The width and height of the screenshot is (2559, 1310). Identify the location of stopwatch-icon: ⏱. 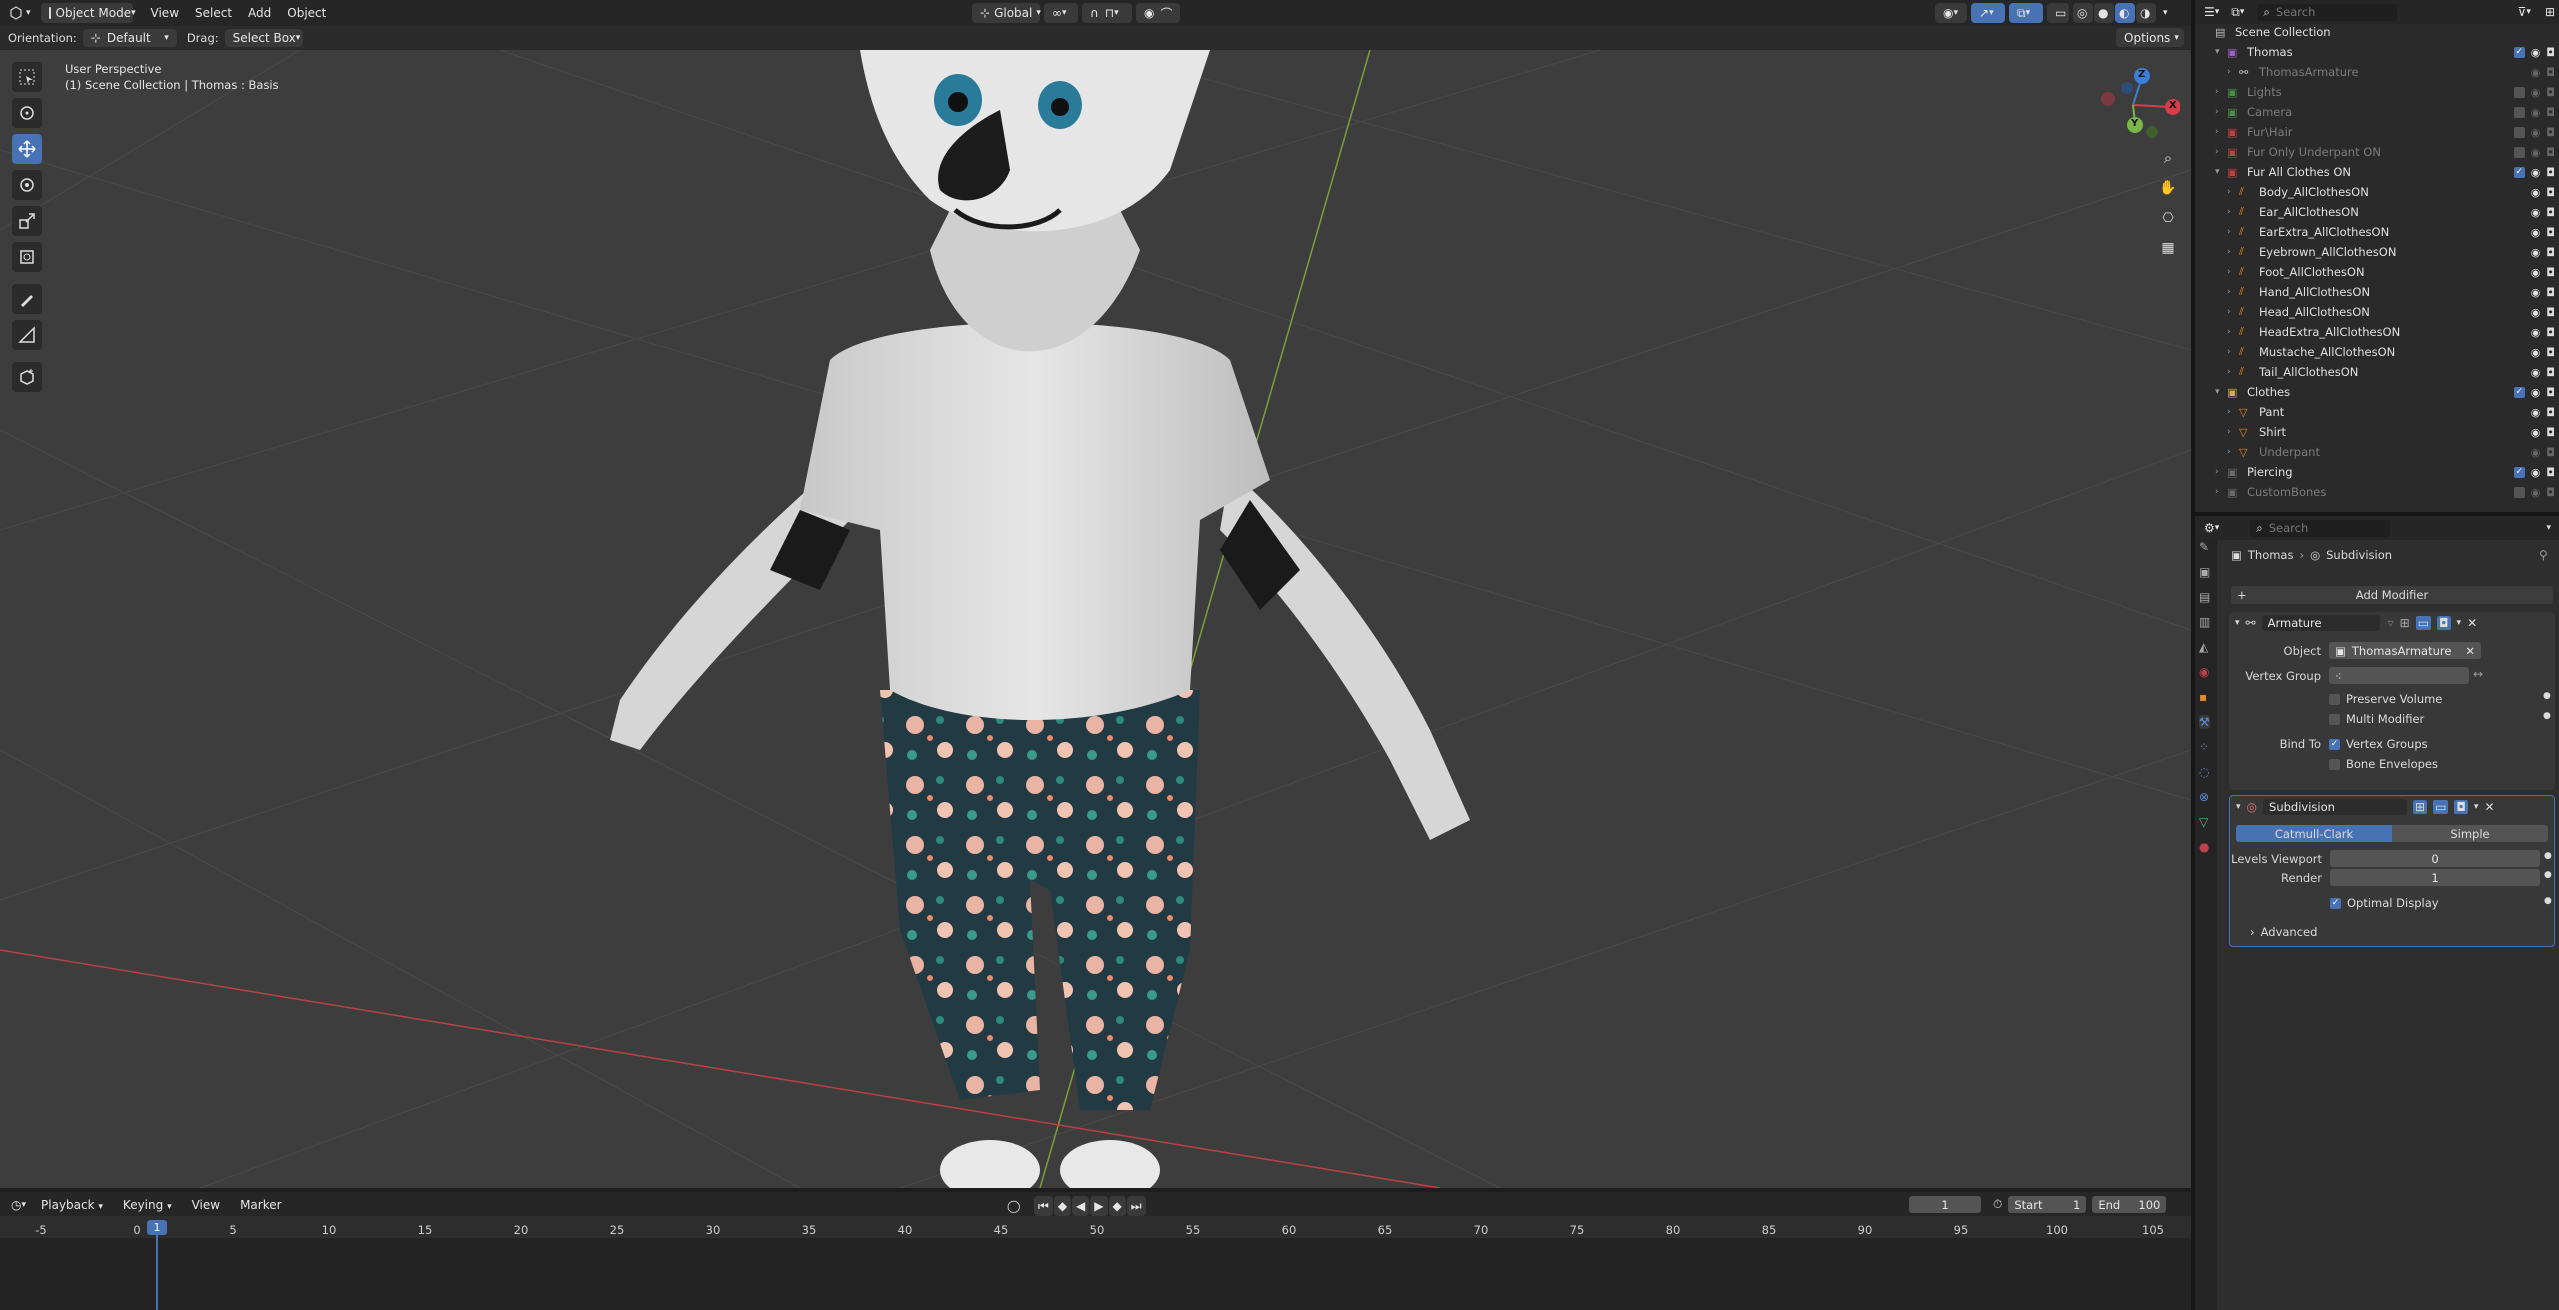
(1997, 1204).